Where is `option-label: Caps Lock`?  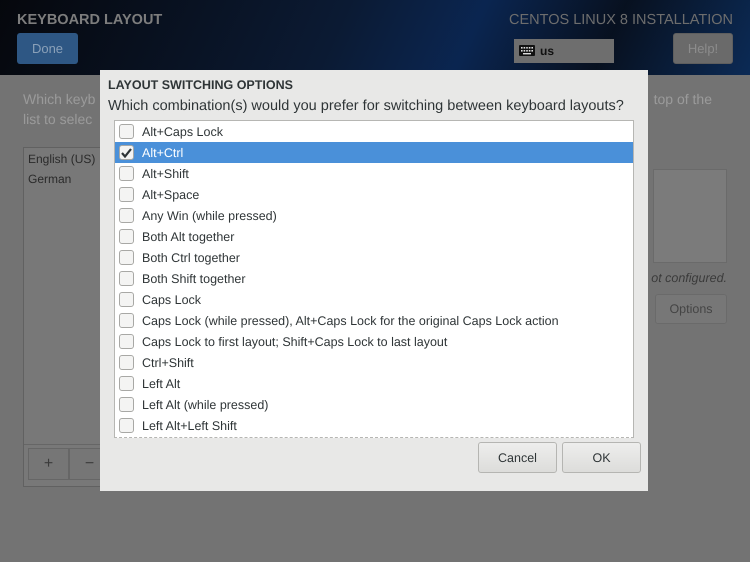 option-label: Caps Lock is located at coordinates (172, 299).